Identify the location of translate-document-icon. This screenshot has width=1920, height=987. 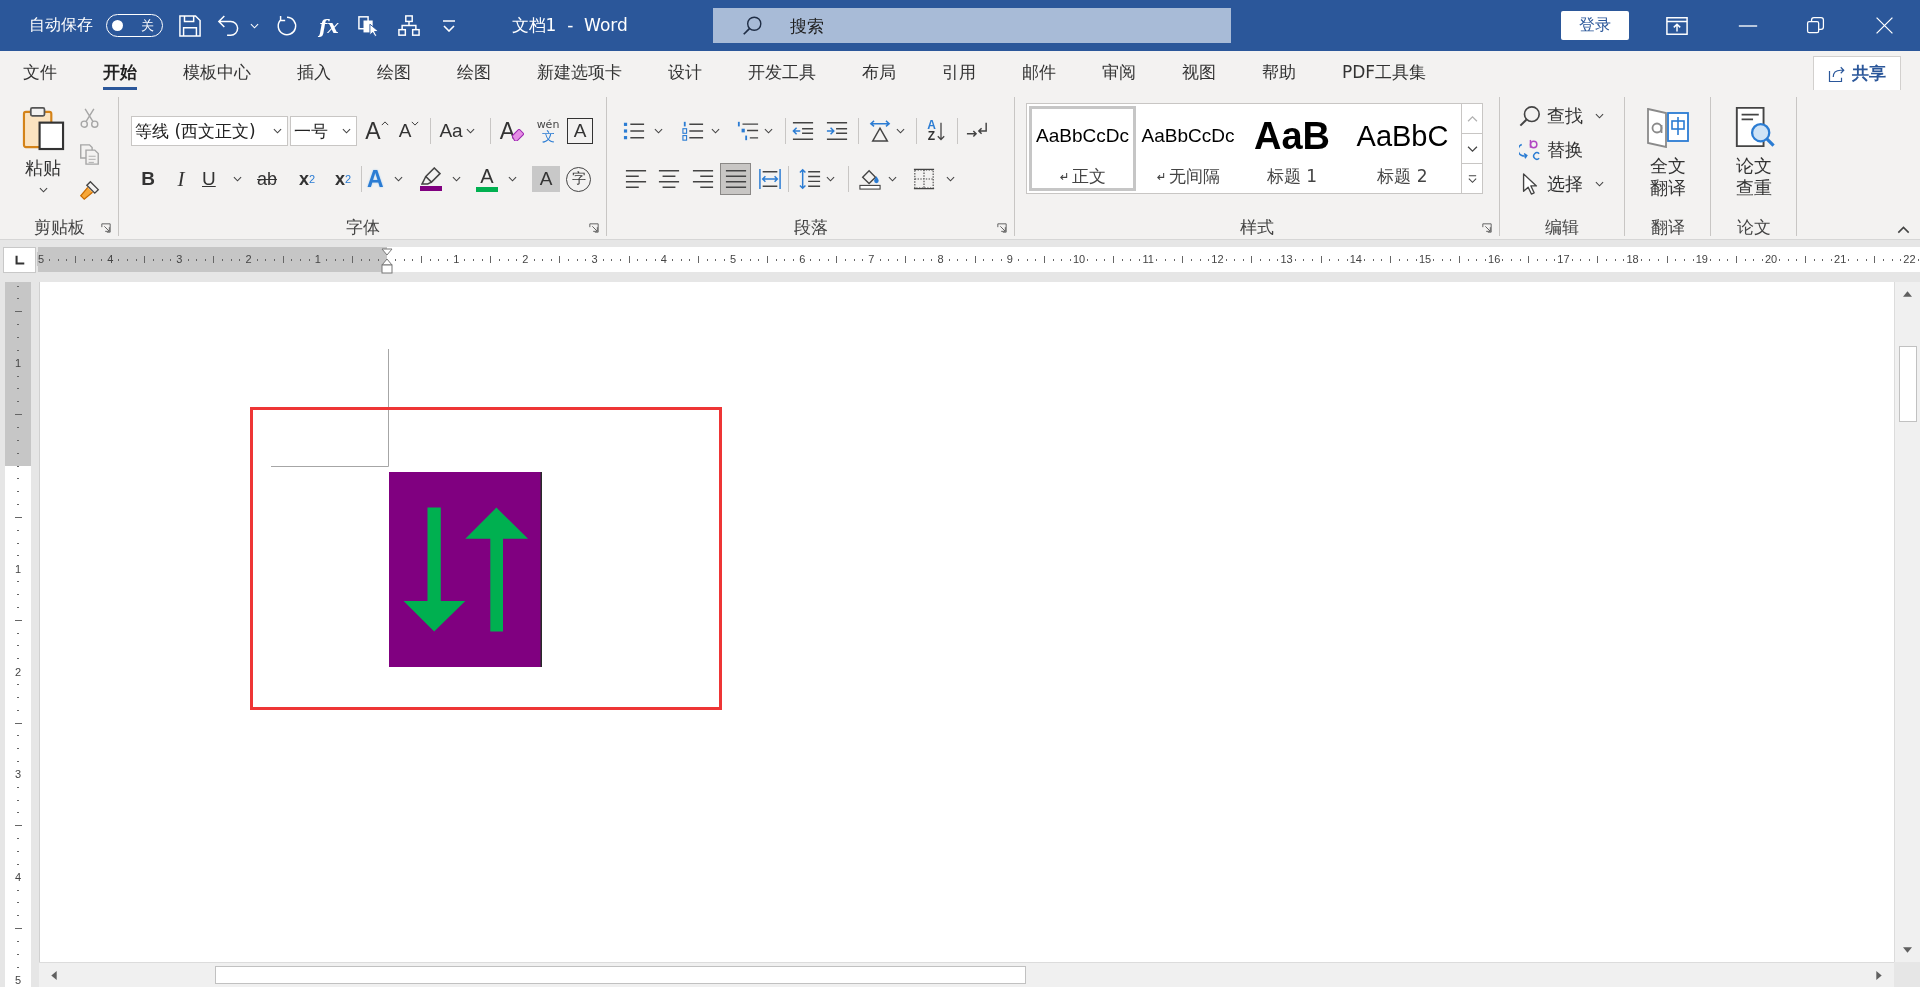
(1667, 127).